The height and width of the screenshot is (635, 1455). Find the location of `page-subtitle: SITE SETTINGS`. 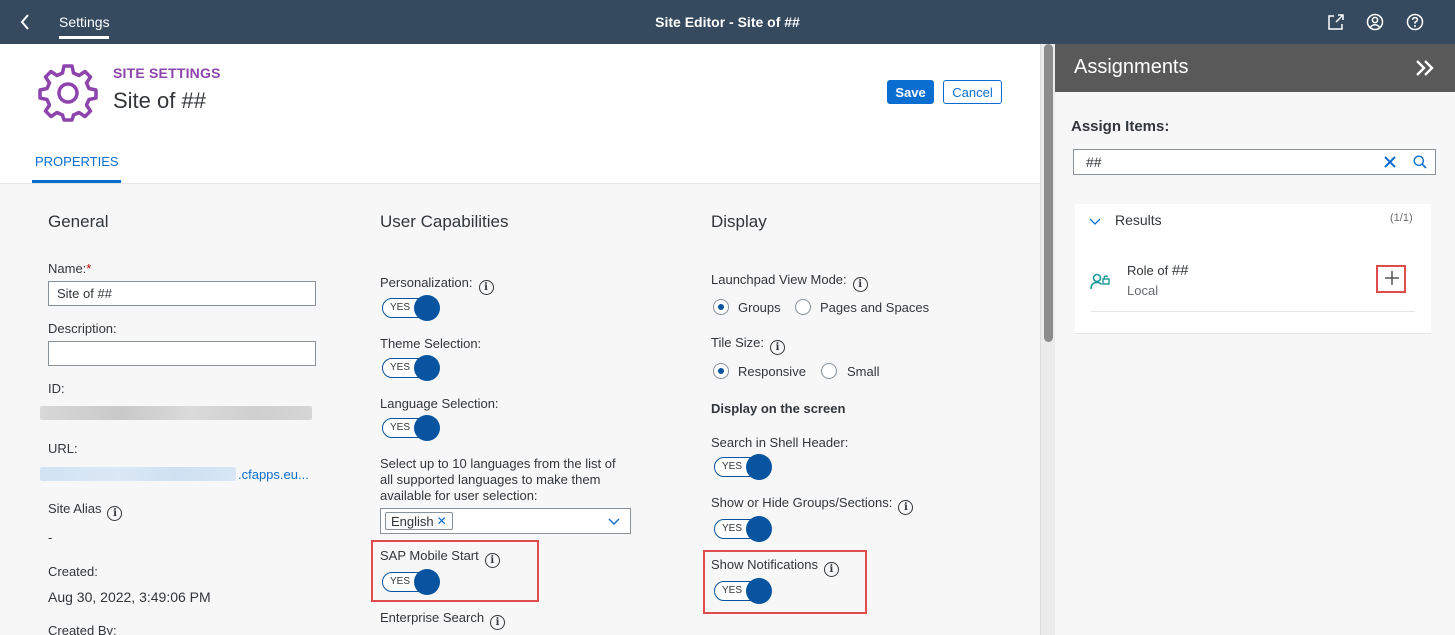

page-subtitle: SITE SETTINGS is located at coordinates (167, 73).